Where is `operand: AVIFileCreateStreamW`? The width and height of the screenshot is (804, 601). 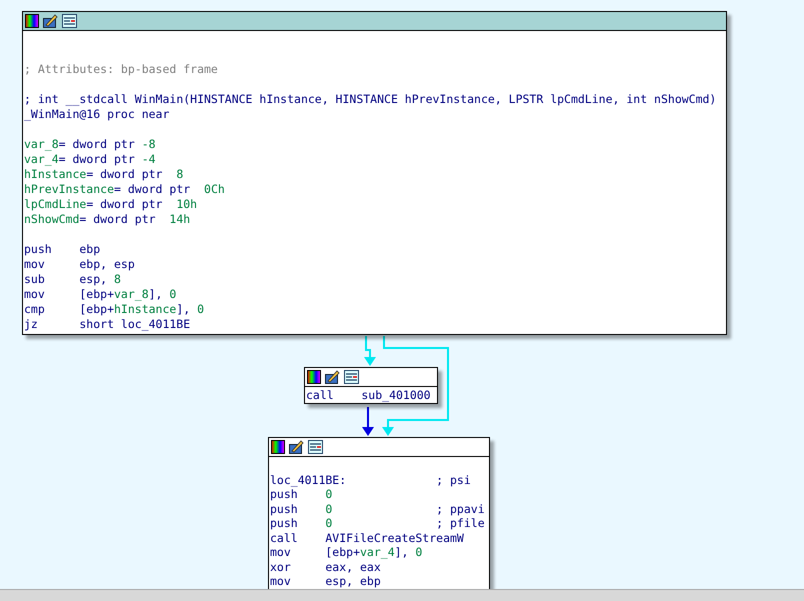 operand: AVIFileCreateStreamW is located at coordinates (394, 537).